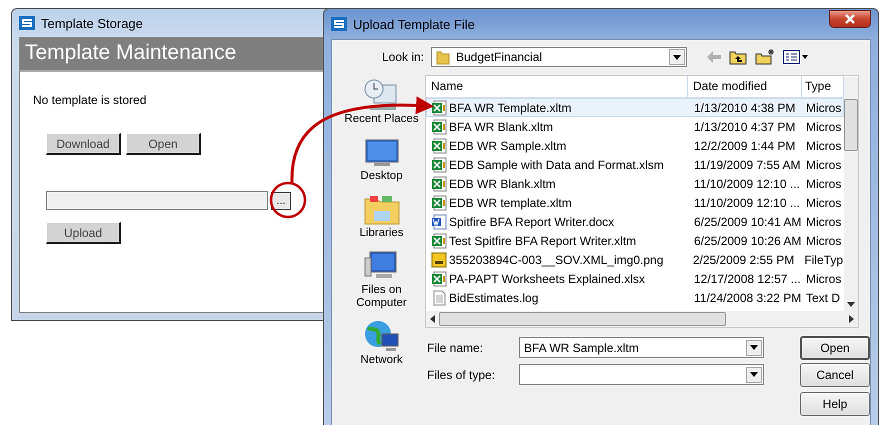 This screenshot has height=425, width=886. Describe the element at coordinates (163, 144) in the screenshot. I see `panel-button: Open` at that location.